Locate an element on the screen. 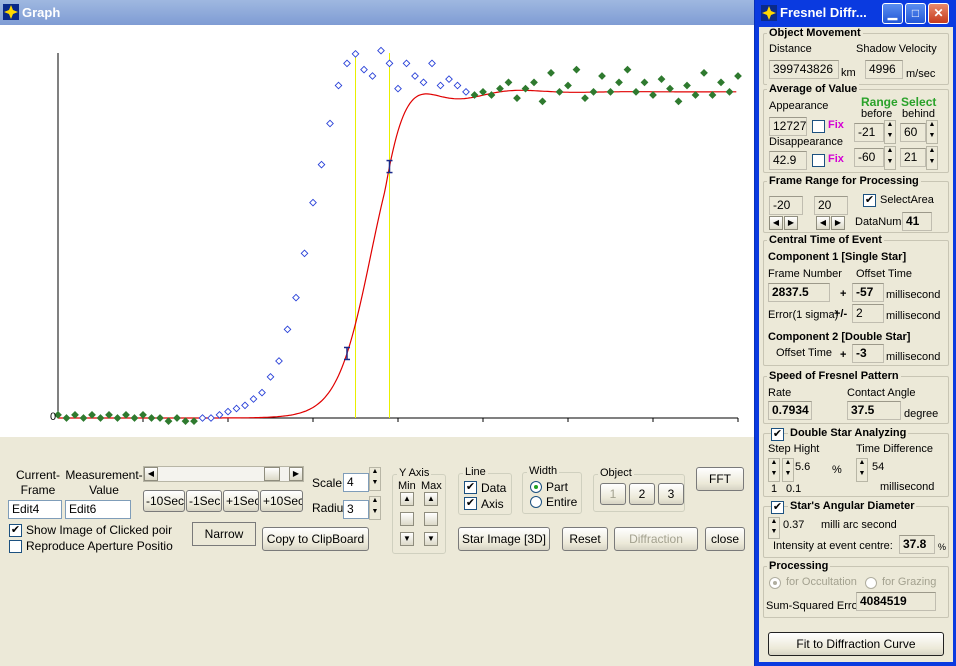 The width and height of the screenshot is (956, 666). close-button: close is located at coordinates (725, 539).